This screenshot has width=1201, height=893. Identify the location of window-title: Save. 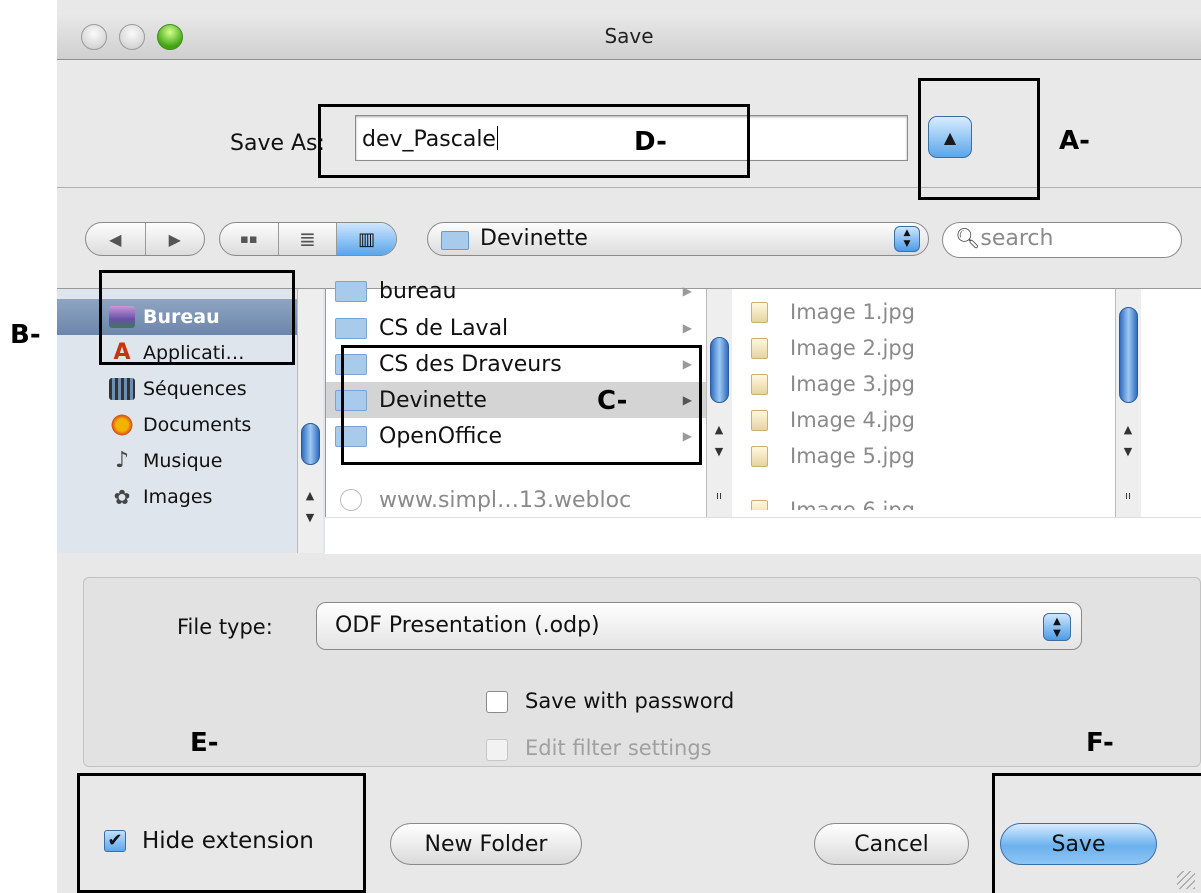
(629, 36).